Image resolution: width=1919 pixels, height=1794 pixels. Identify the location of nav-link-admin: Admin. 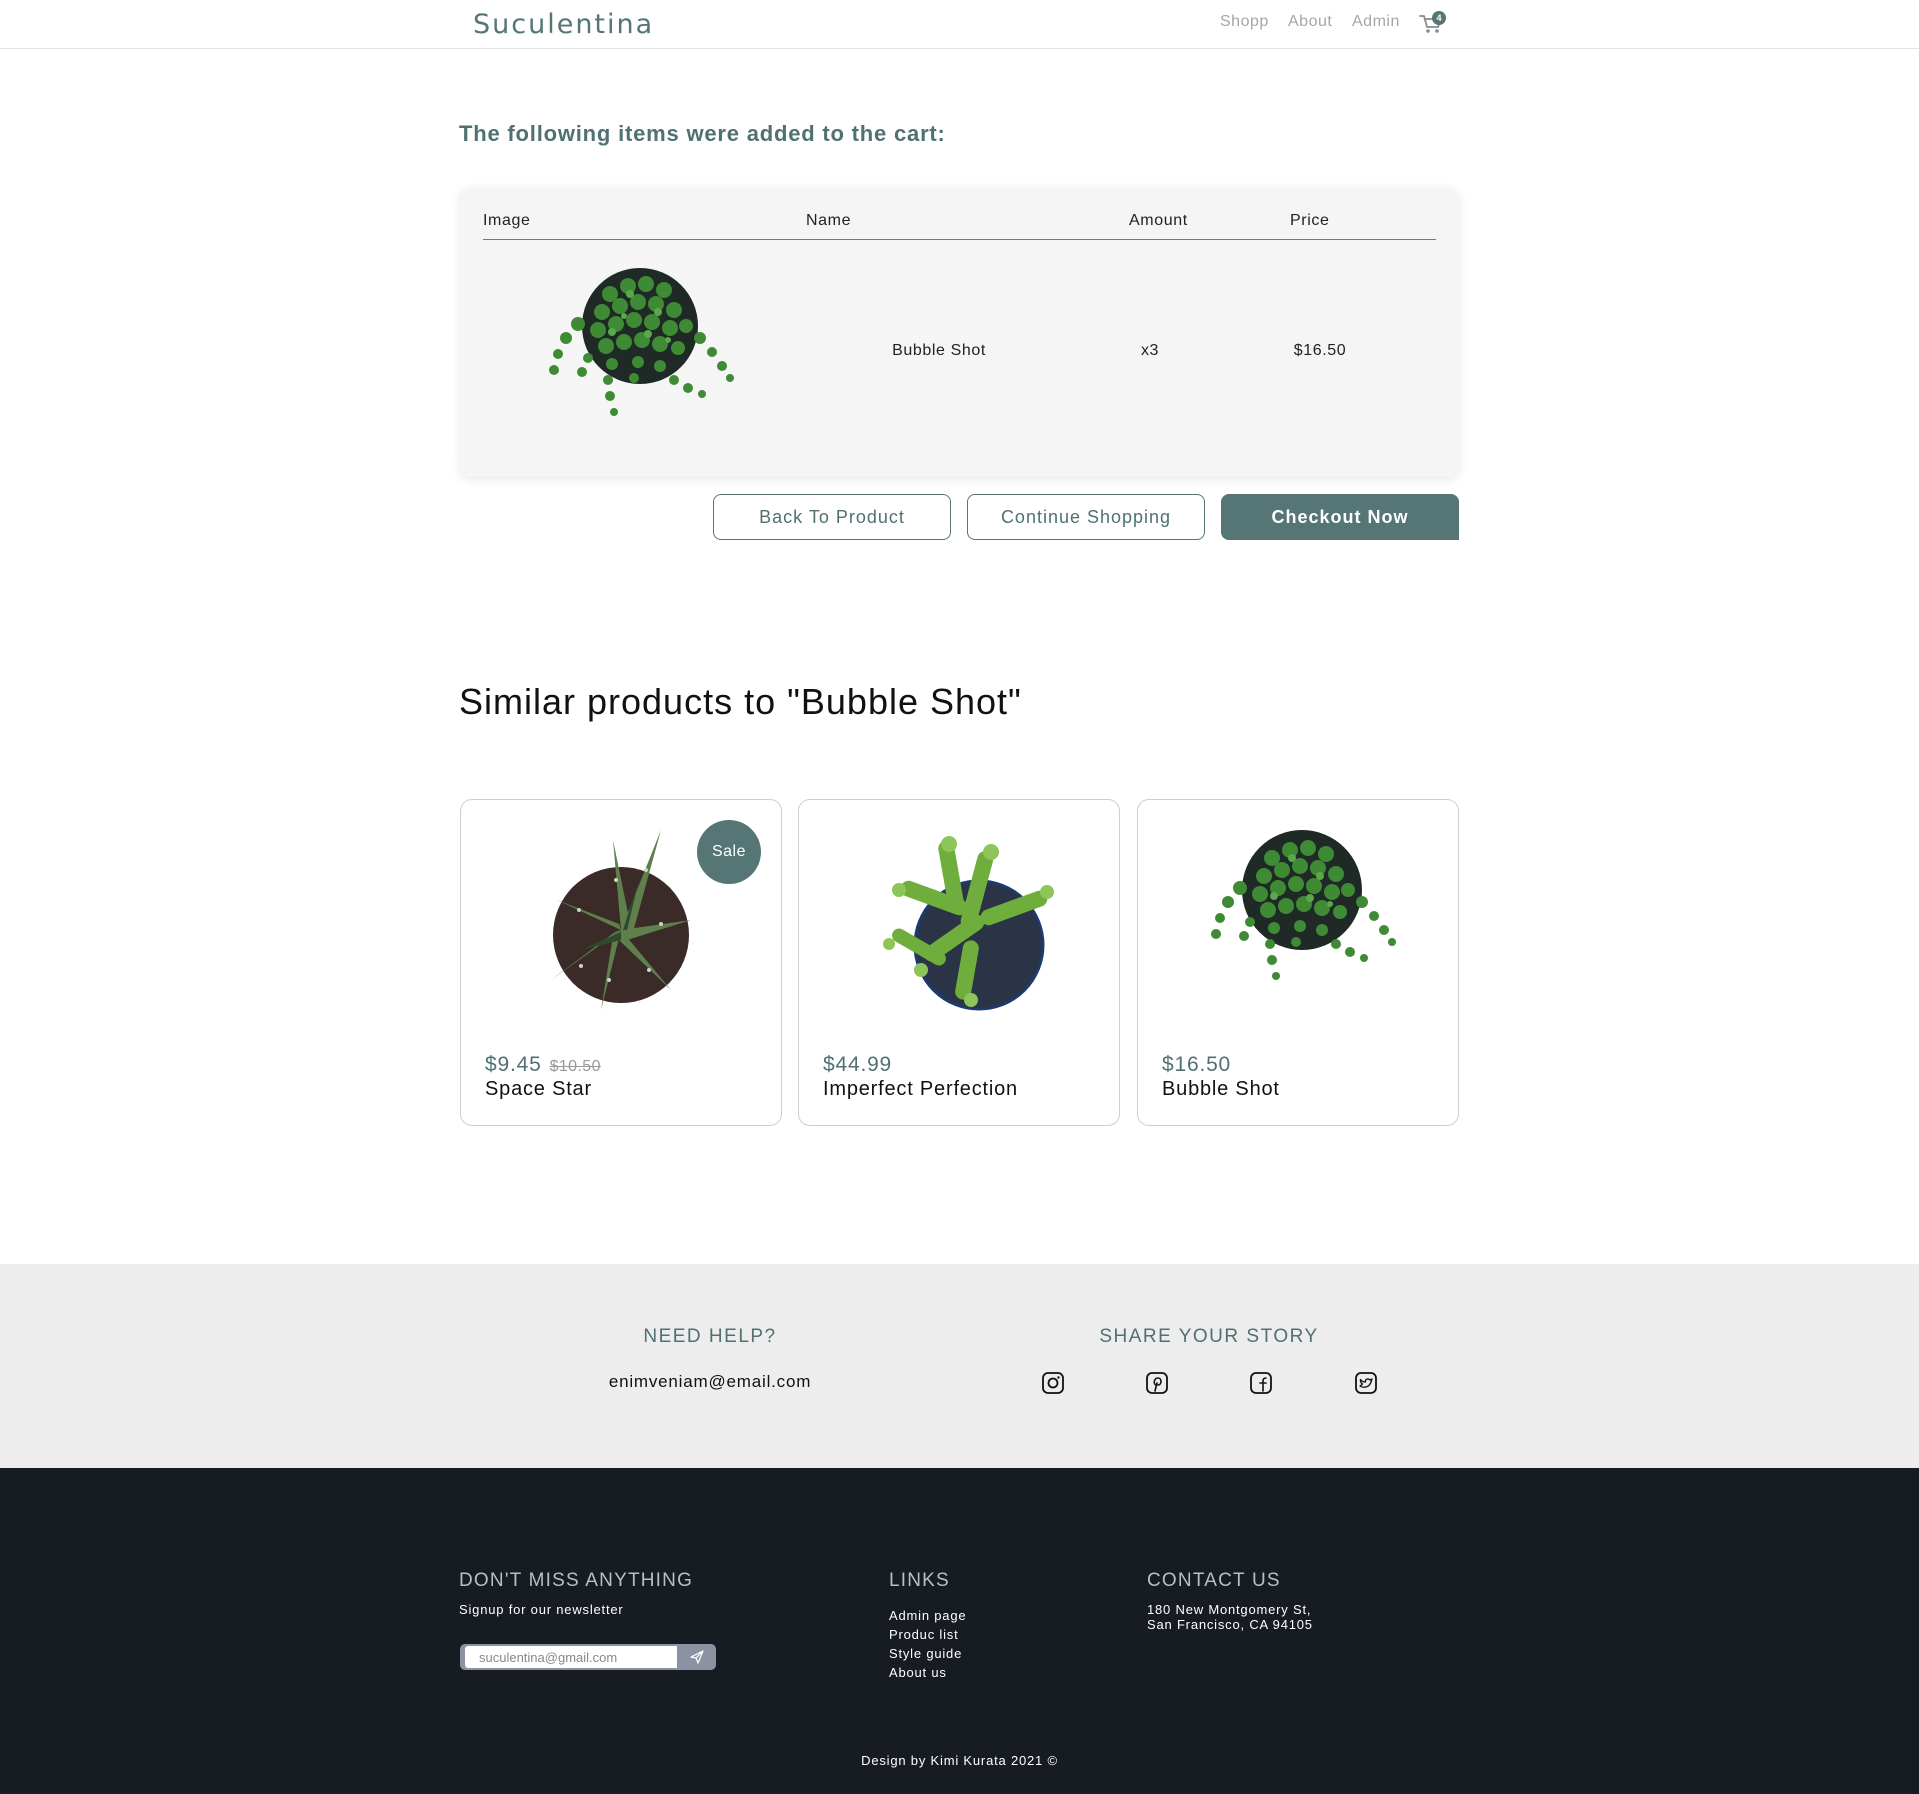
(1376, 22).